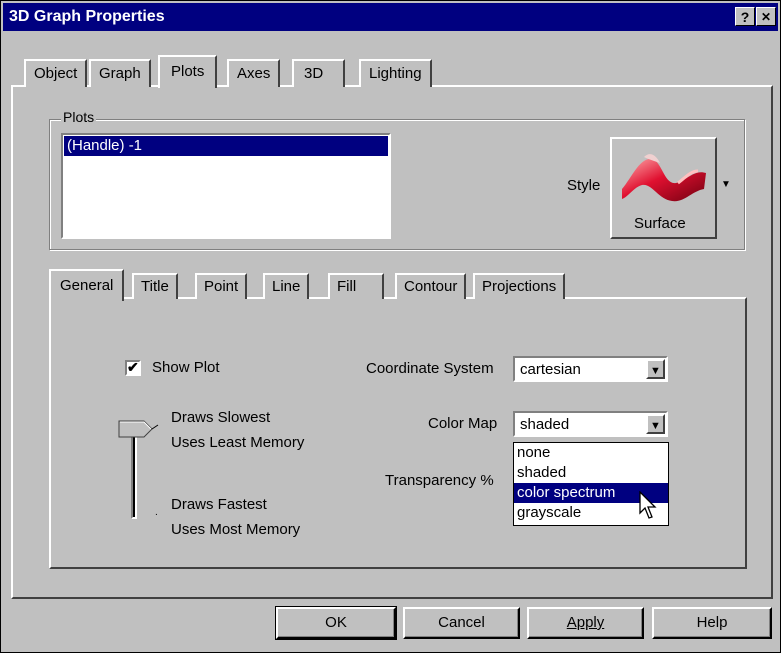 The height and width of the screenshot is (653, 781). Describe the element at coordinates (87, 16) in the screenshot. I see `window-title: 3D Graph Properties` at that location.